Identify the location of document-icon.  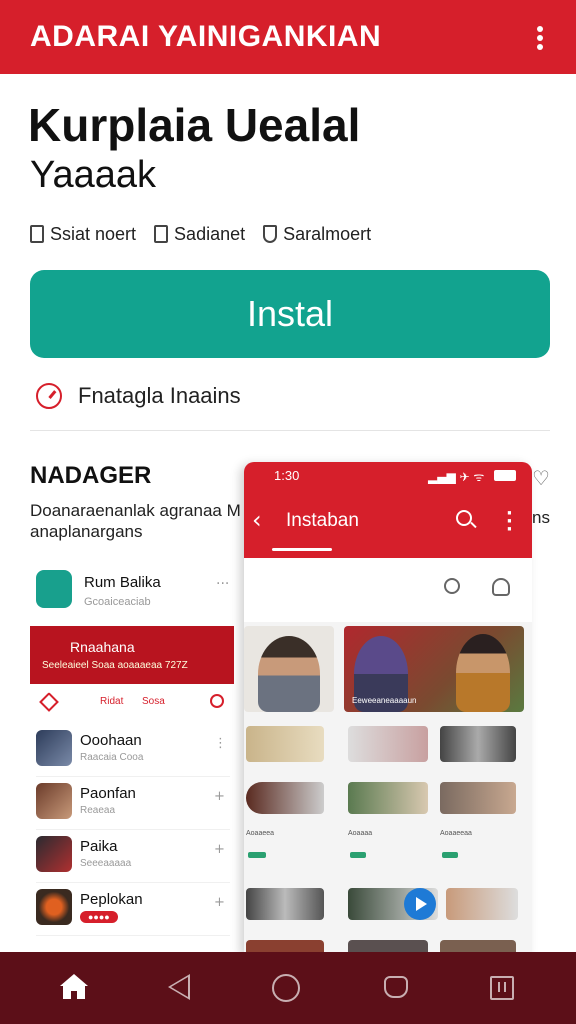
(37, 234).